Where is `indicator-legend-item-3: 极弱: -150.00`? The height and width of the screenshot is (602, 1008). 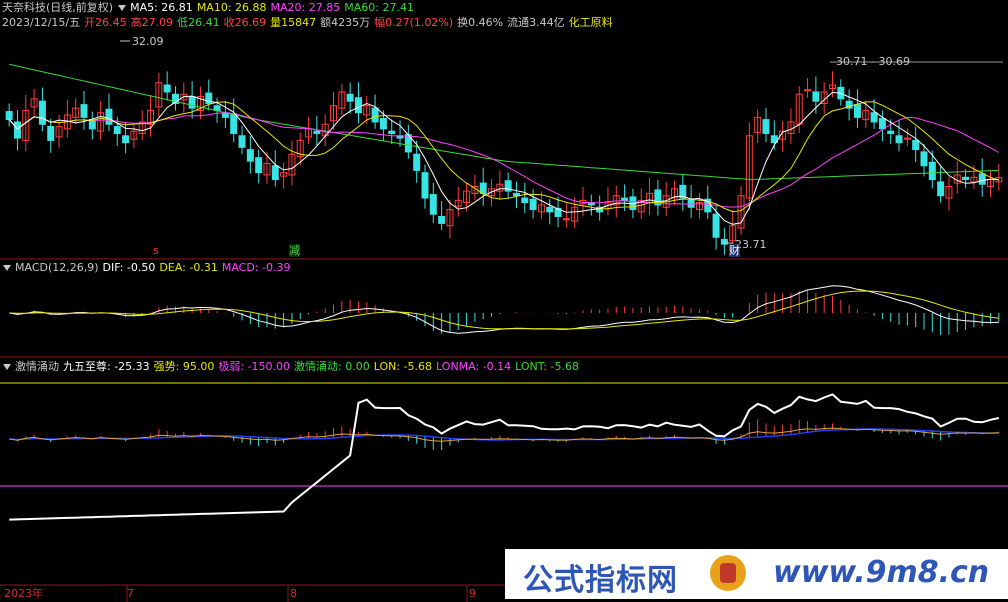
indicator-legend-item-3: 极弱: -150.00 is located at coordinates (254, 366).